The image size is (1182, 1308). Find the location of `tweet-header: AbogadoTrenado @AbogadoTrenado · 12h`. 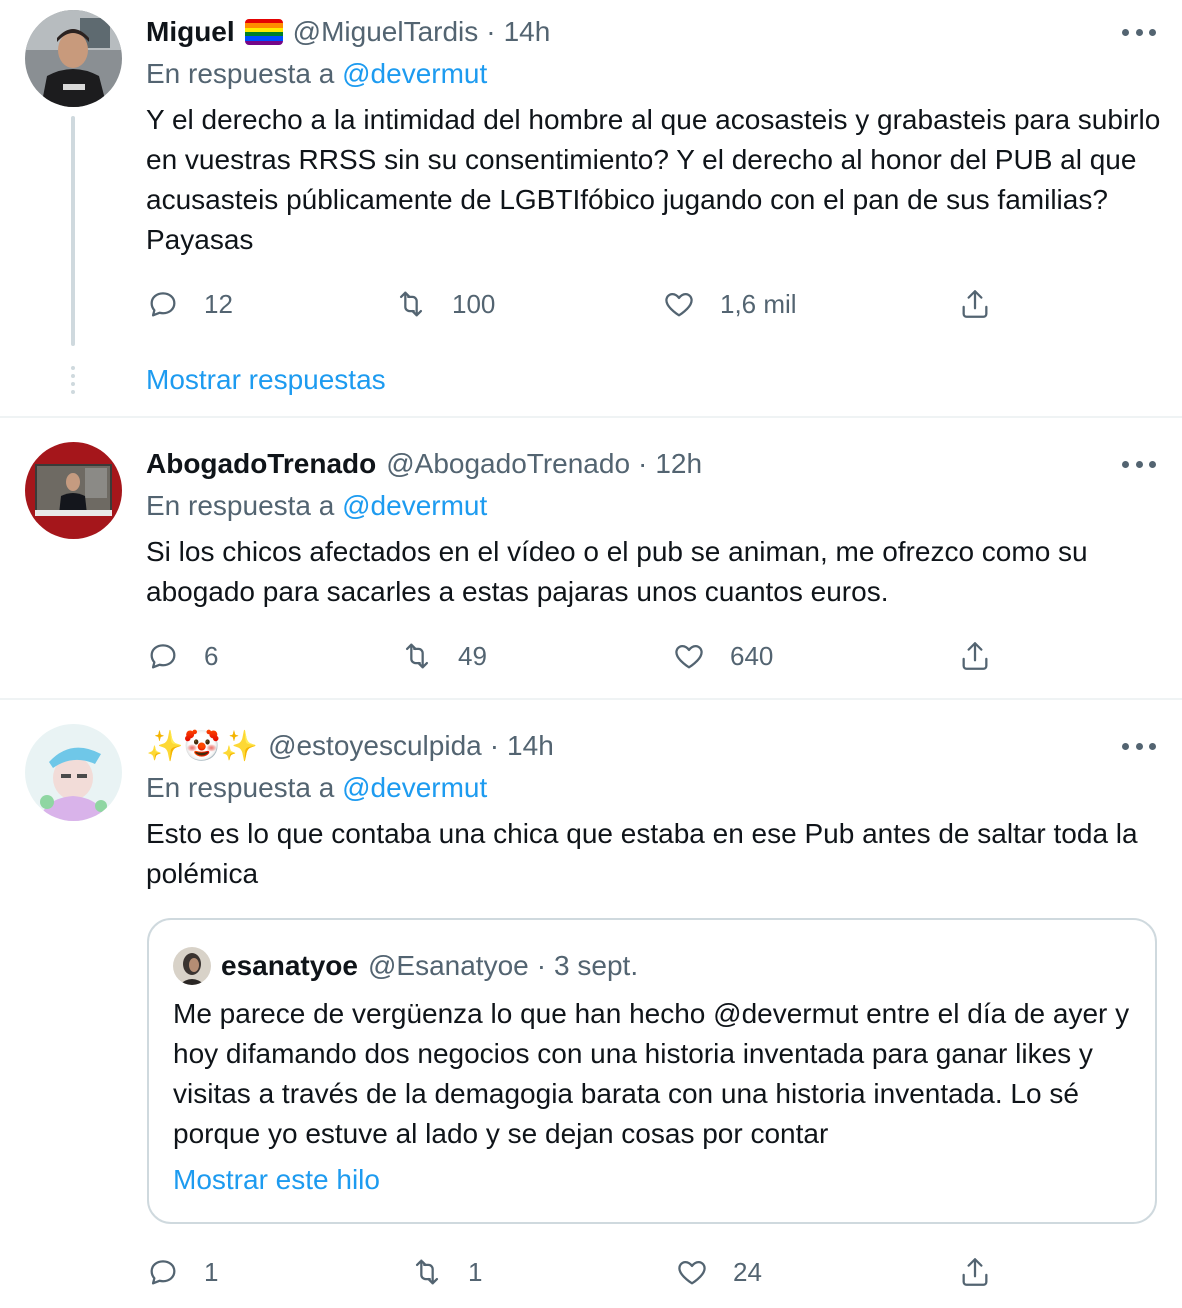

tweet-header: AbogadoTrenado @AbogadoTrenado · 12h is located at coordinates (424, 464).